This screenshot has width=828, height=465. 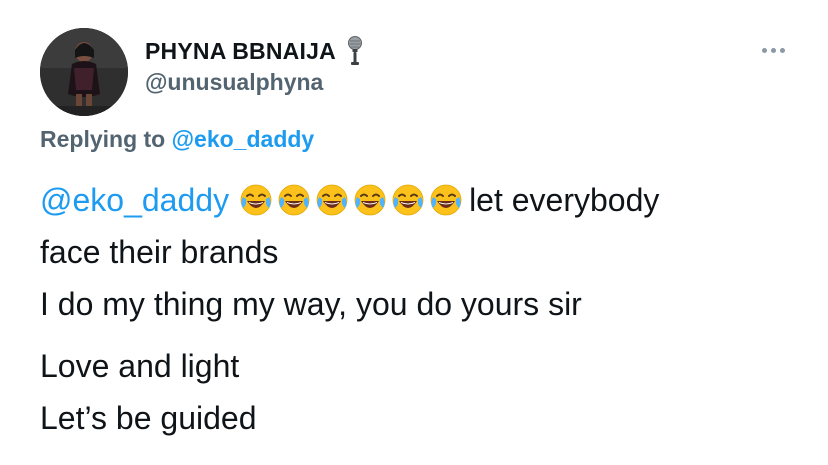 I want to click on replying-mention-link: @eko_daddy, so click(x=243, y=139).